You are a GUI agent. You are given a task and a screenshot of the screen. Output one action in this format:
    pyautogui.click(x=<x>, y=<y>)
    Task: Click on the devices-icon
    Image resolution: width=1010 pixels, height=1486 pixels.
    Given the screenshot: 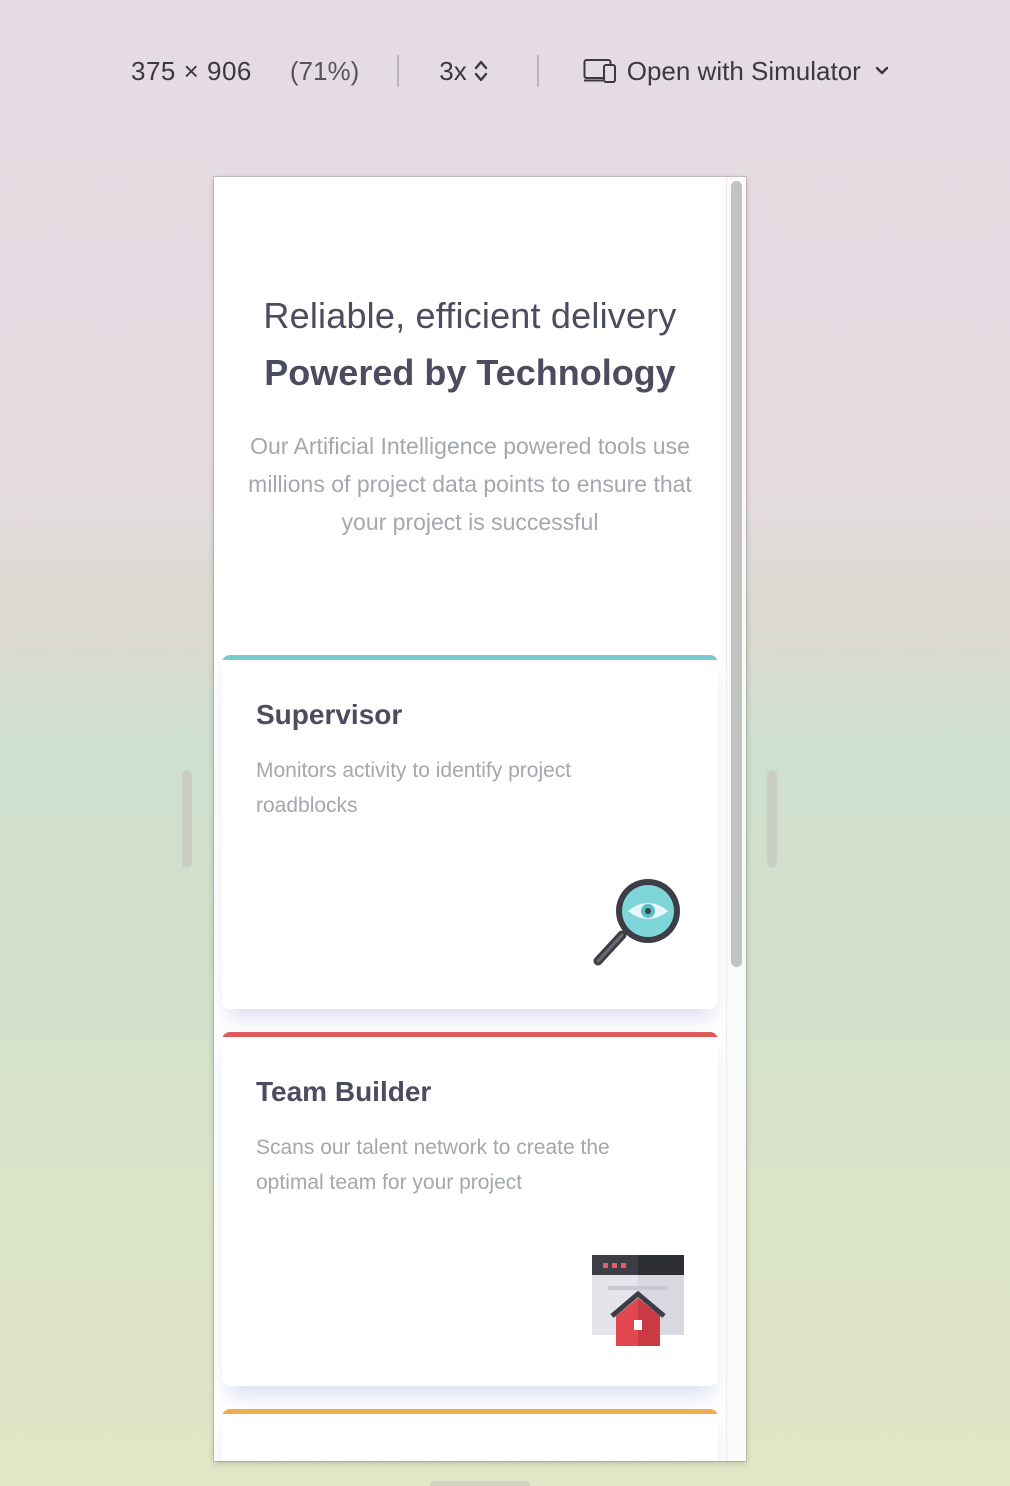 What is the action you would take?
    pyautogui.click(x=599, y=71)
    